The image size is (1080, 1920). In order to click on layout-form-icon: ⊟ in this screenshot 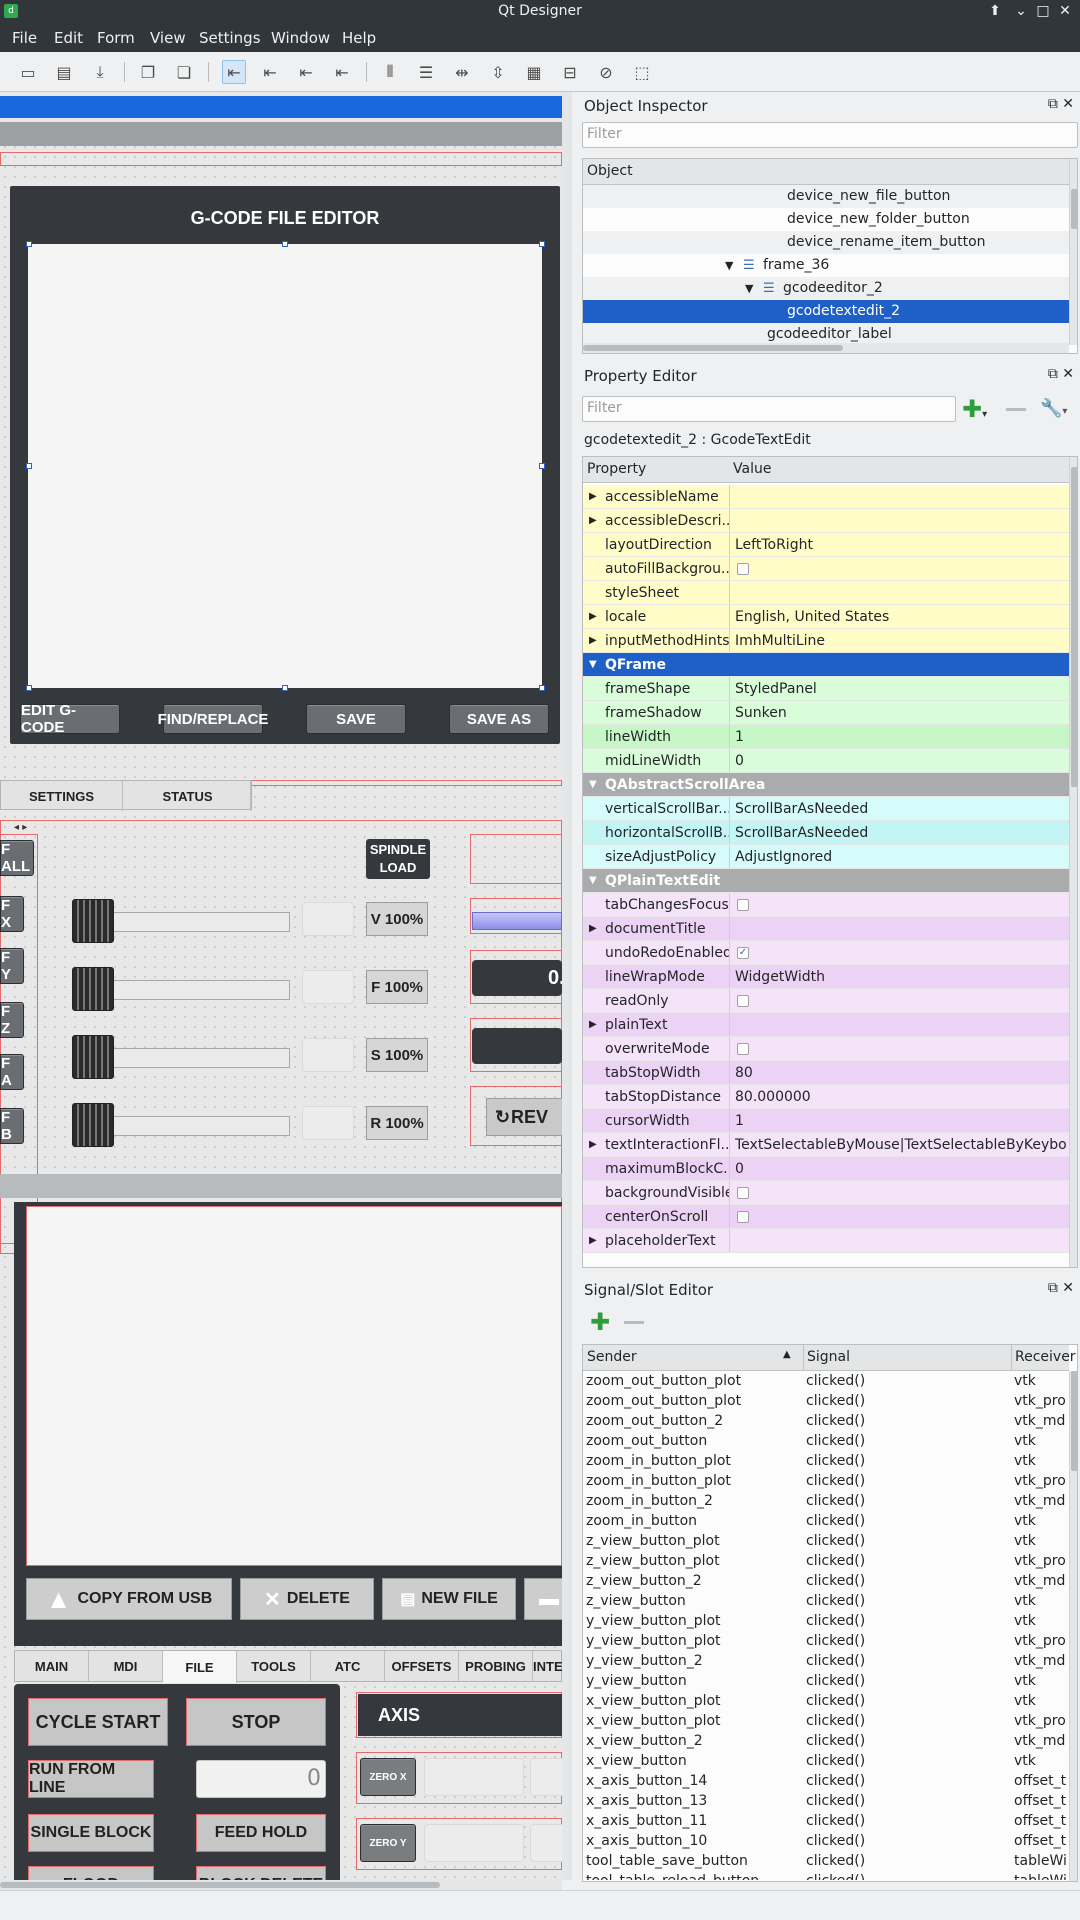, I will do `click(570, 72)`.